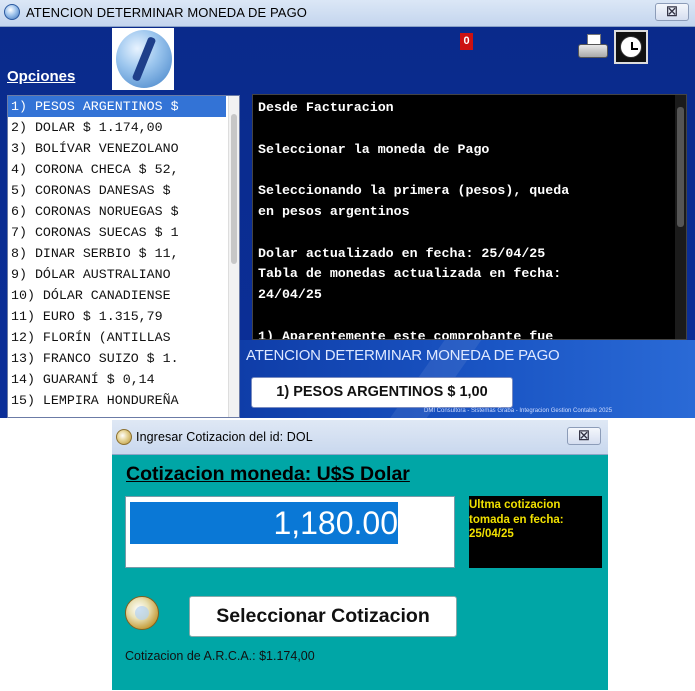  What do you see at coordinates (360, 437) in the screenshot?
I see `title-bar: Ingresar Cotizacion del id: DOL ☒` at bounding box center [360, 437].